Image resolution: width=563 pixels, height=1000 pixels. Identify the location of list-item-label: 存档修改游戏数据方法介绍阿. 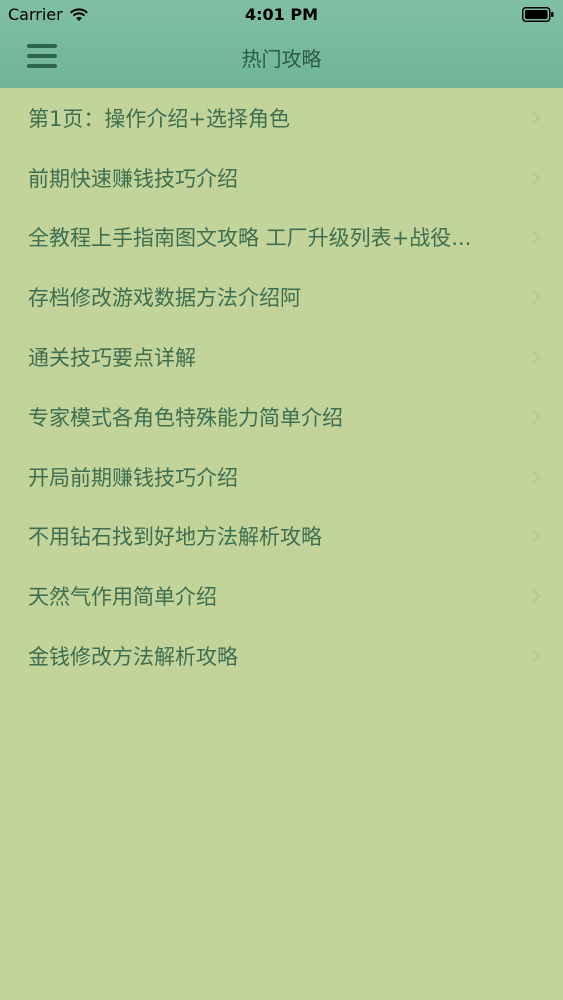
(164, 298).